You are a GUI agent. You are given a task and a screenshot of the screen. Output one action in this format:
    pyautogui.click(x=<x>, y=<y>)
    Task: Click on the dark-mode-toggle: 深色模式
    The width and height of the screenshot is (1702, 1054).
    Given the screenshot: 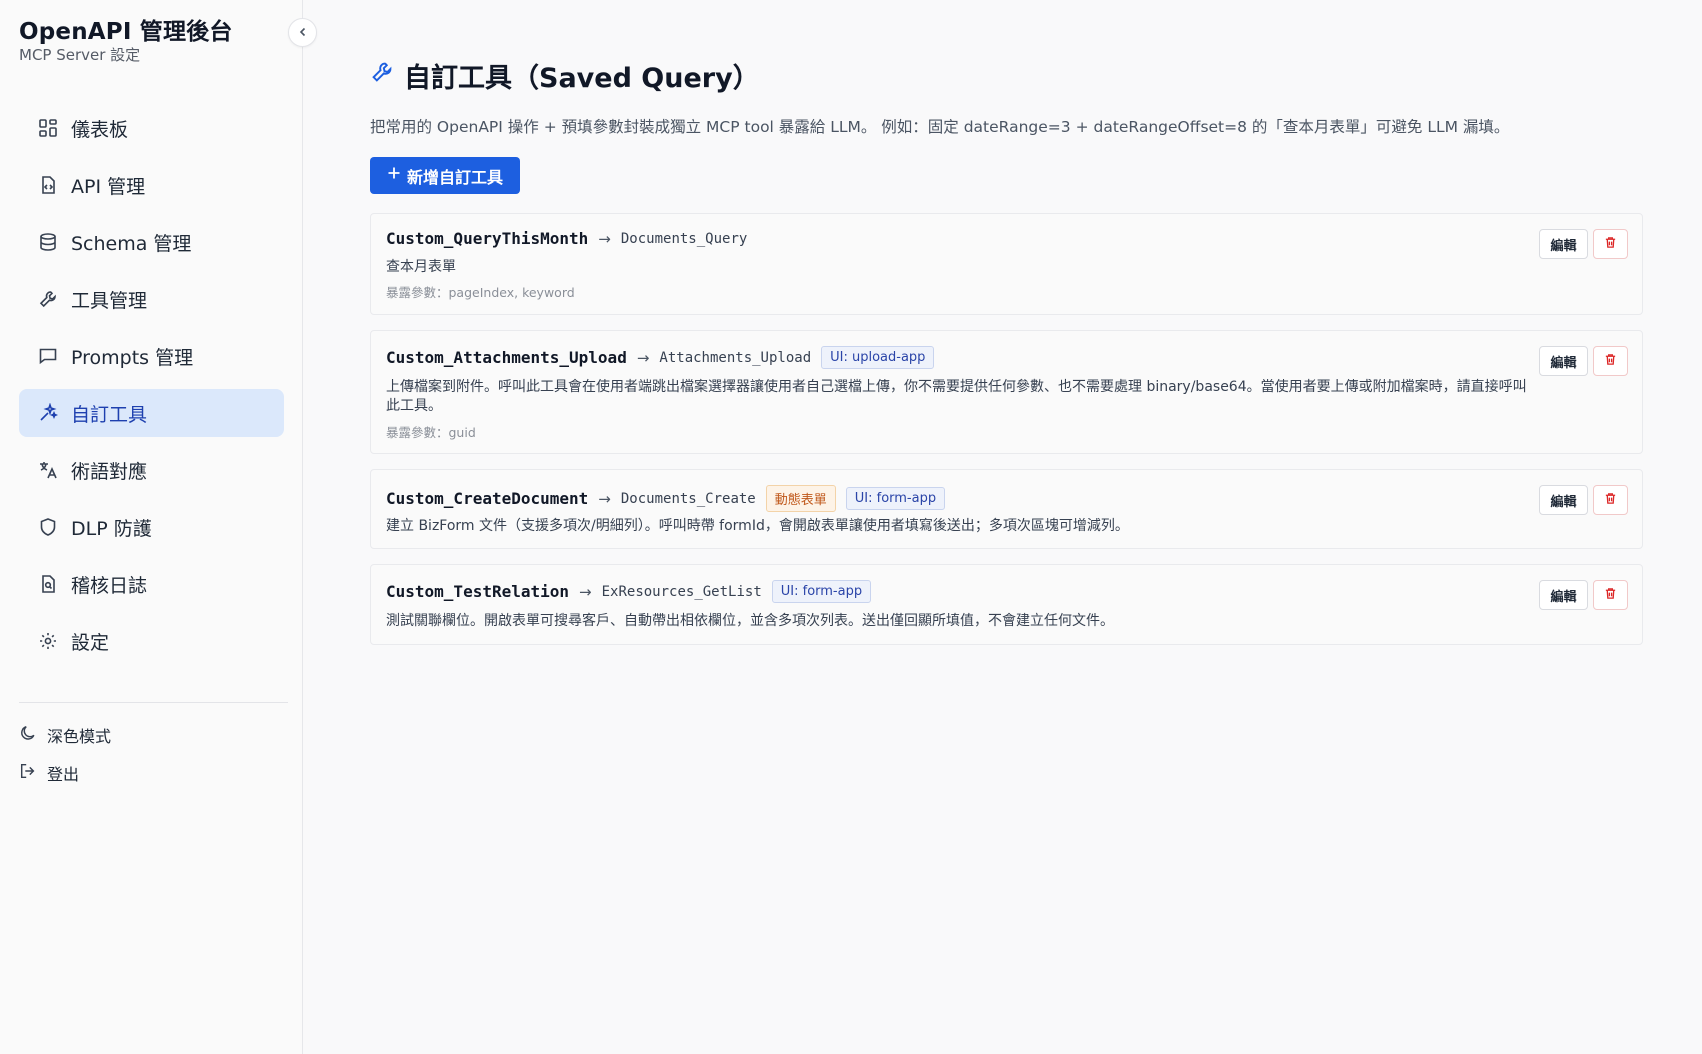 What is the action you would take?
    pyautogui.click(x=65, y=735)
    